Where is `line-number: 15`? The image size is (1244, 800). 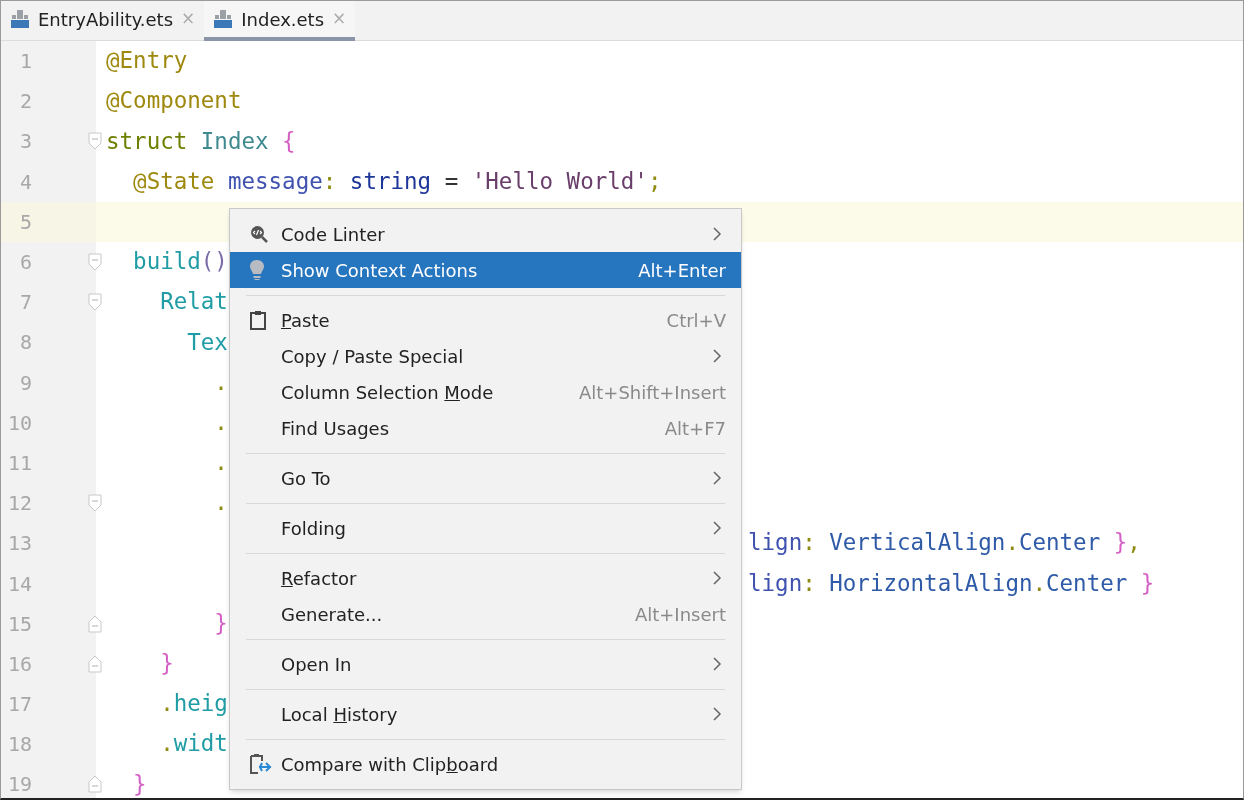
line-number: 15 is located at coordinates (19, 624).